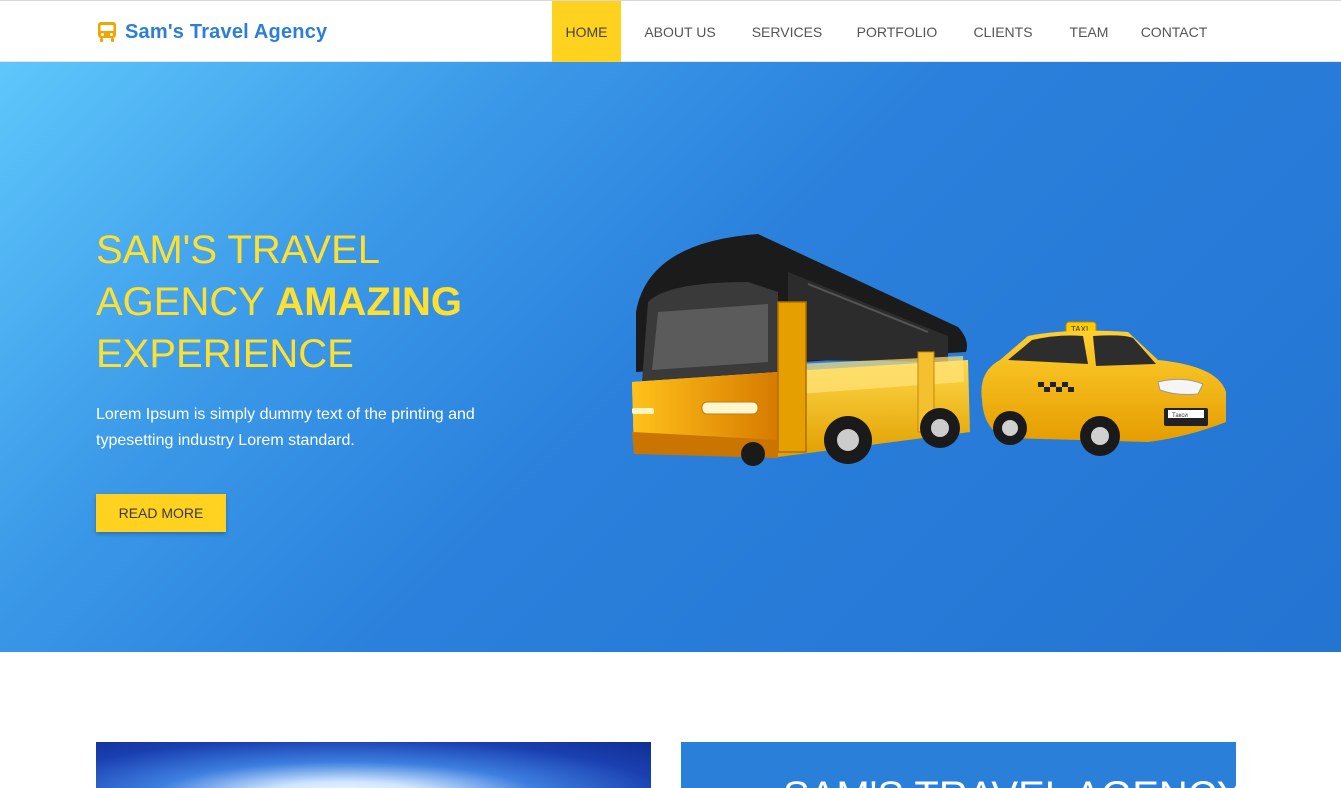 This screenshot has height=788, width=1341. Describe the element at coordinates (586, 31) in the screenshot. I see `nav-home: HOME` at that location.